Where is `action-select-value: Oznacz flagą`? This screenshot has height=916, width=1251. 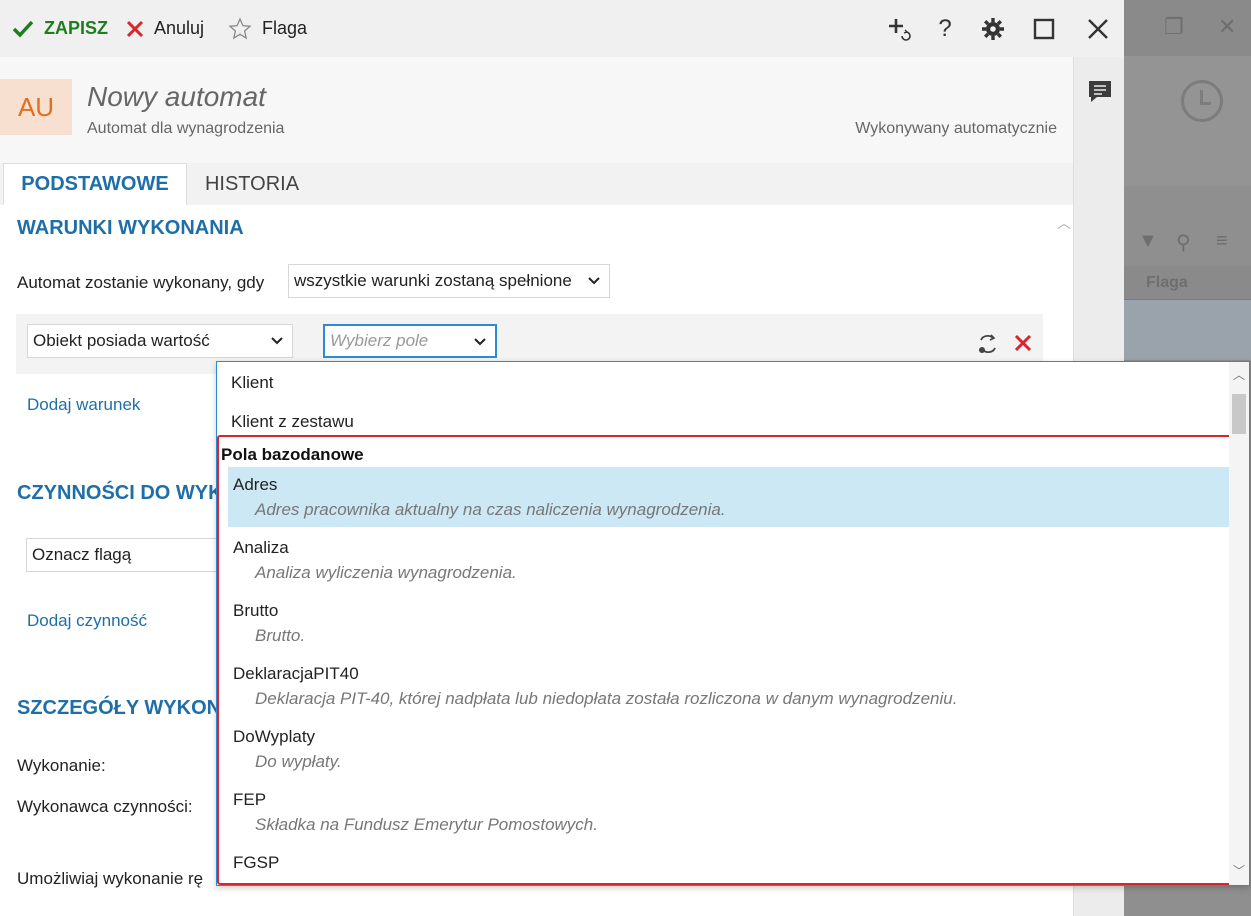 action-select-value: Oznacz flagą is located at coordinates (82, 554).